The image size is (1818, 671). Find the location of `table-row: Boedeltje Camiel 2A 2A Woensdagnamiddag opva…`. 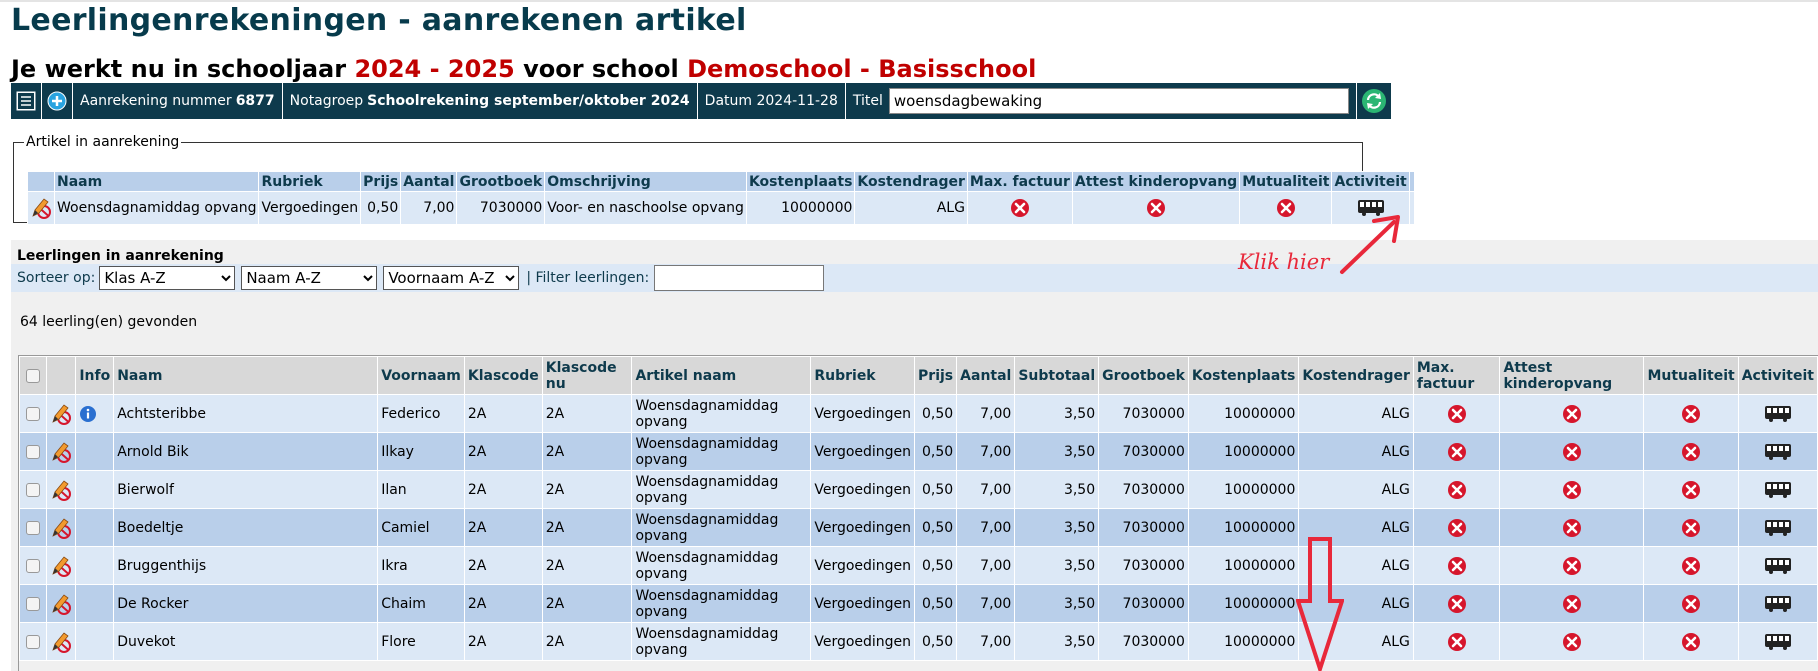

table-row: Boedeltje Camiel 2A 2A Woensdagnamiddag opva… is located at coordinates (918, 527).